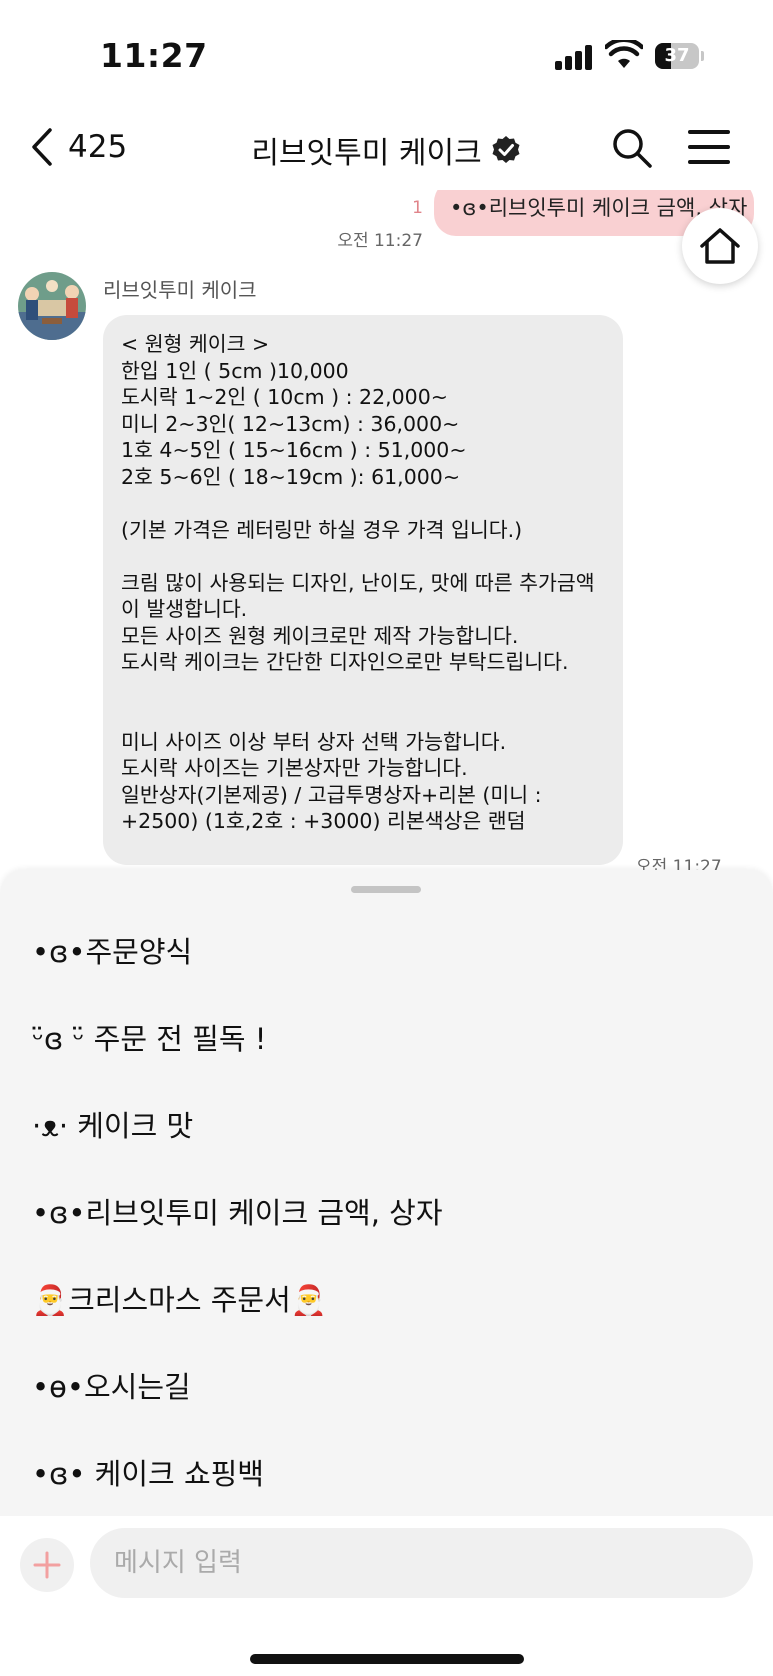  Describe the element at coordinates (235, 370) in the screenshot. I see `message-line: 한입 1인 ( 5cm )10,000` at that location.